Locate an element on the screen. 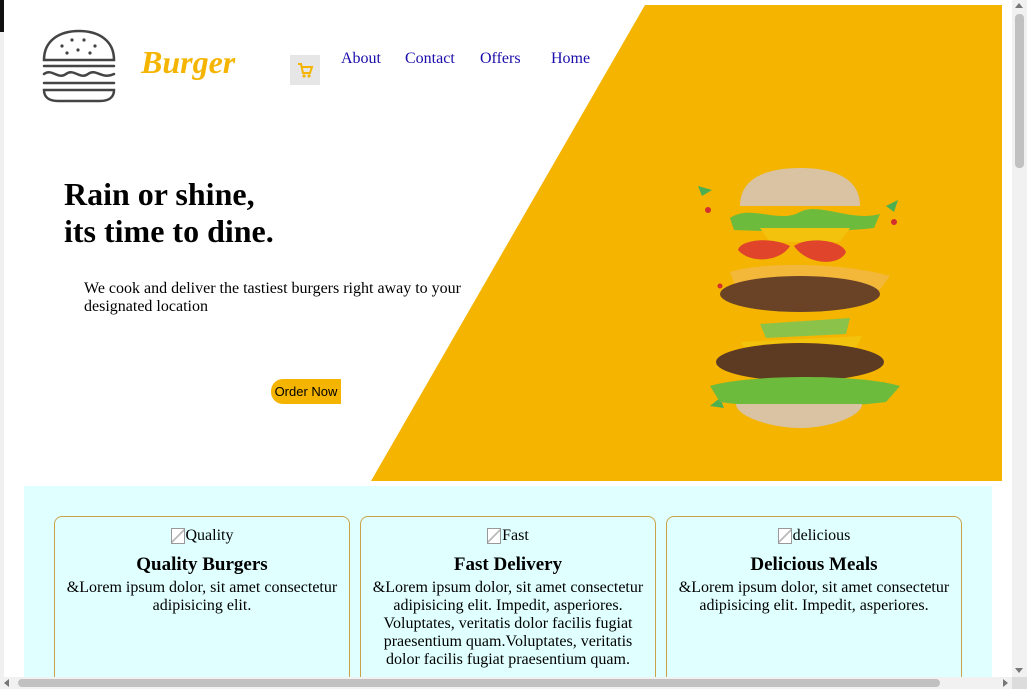 This screenshot has height=689, width=1027. horizontal-scrollbar is located at coordinates (506, 683).